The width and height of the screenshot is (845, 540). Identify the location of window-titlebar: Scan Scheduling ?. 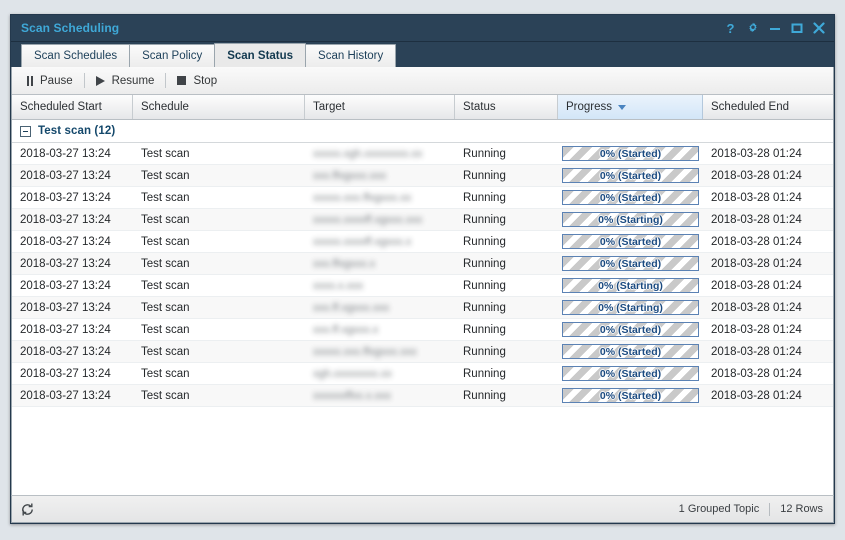
(422, 28).